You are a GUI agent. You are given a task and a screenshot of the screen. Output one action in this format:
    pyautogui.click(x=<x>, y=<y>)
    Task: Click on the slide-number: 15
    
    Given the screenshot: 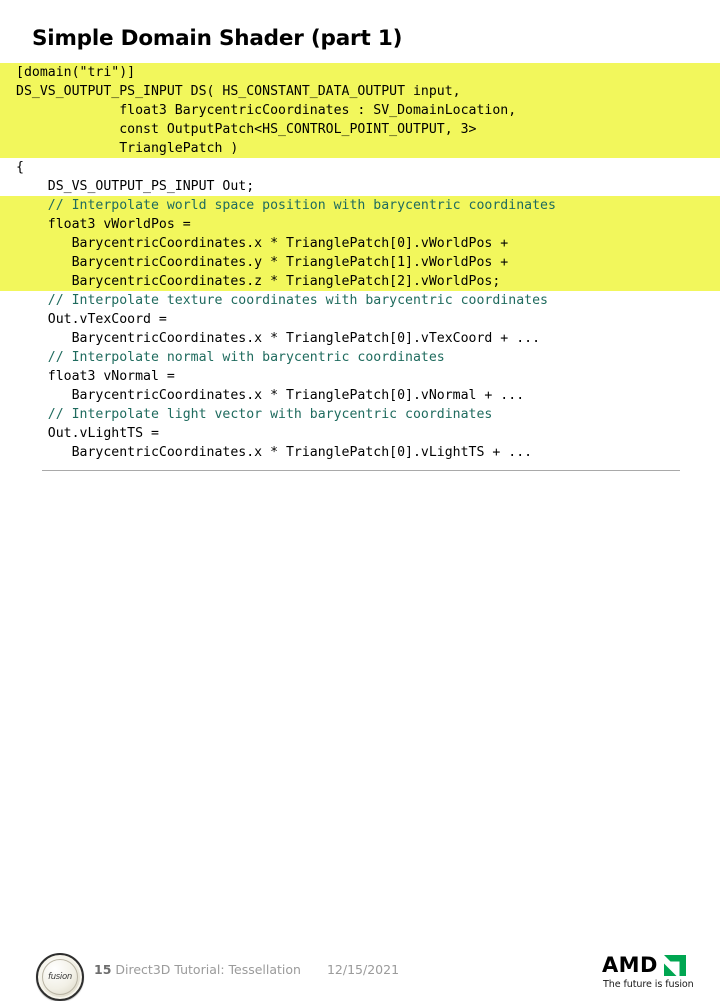 What is the action you would take?
    pyautogui.click(x=103, y=969)
    